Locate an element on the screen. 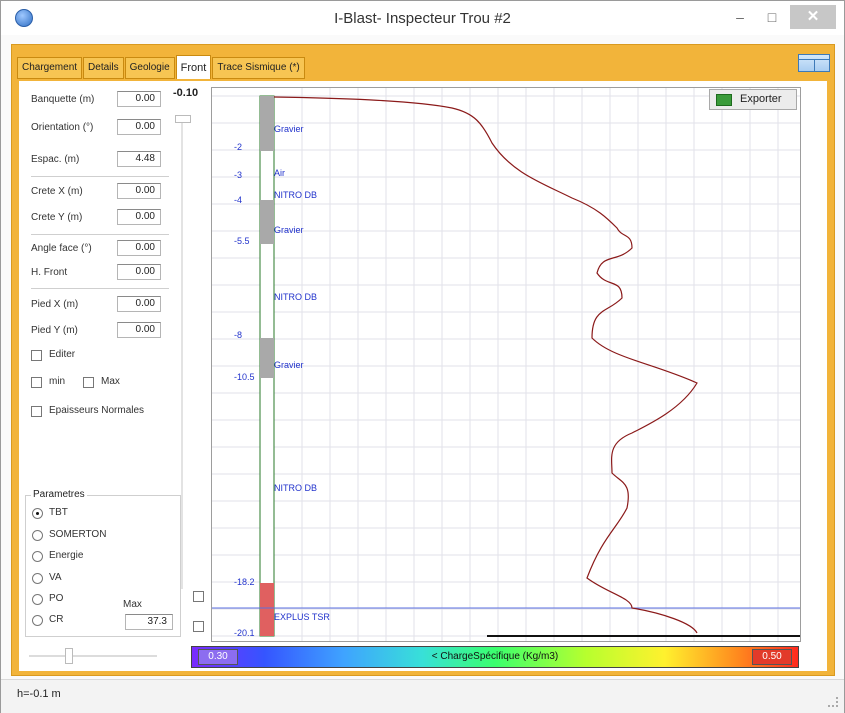  depth-marker: -10.5 is located at coordinates (244, 377).